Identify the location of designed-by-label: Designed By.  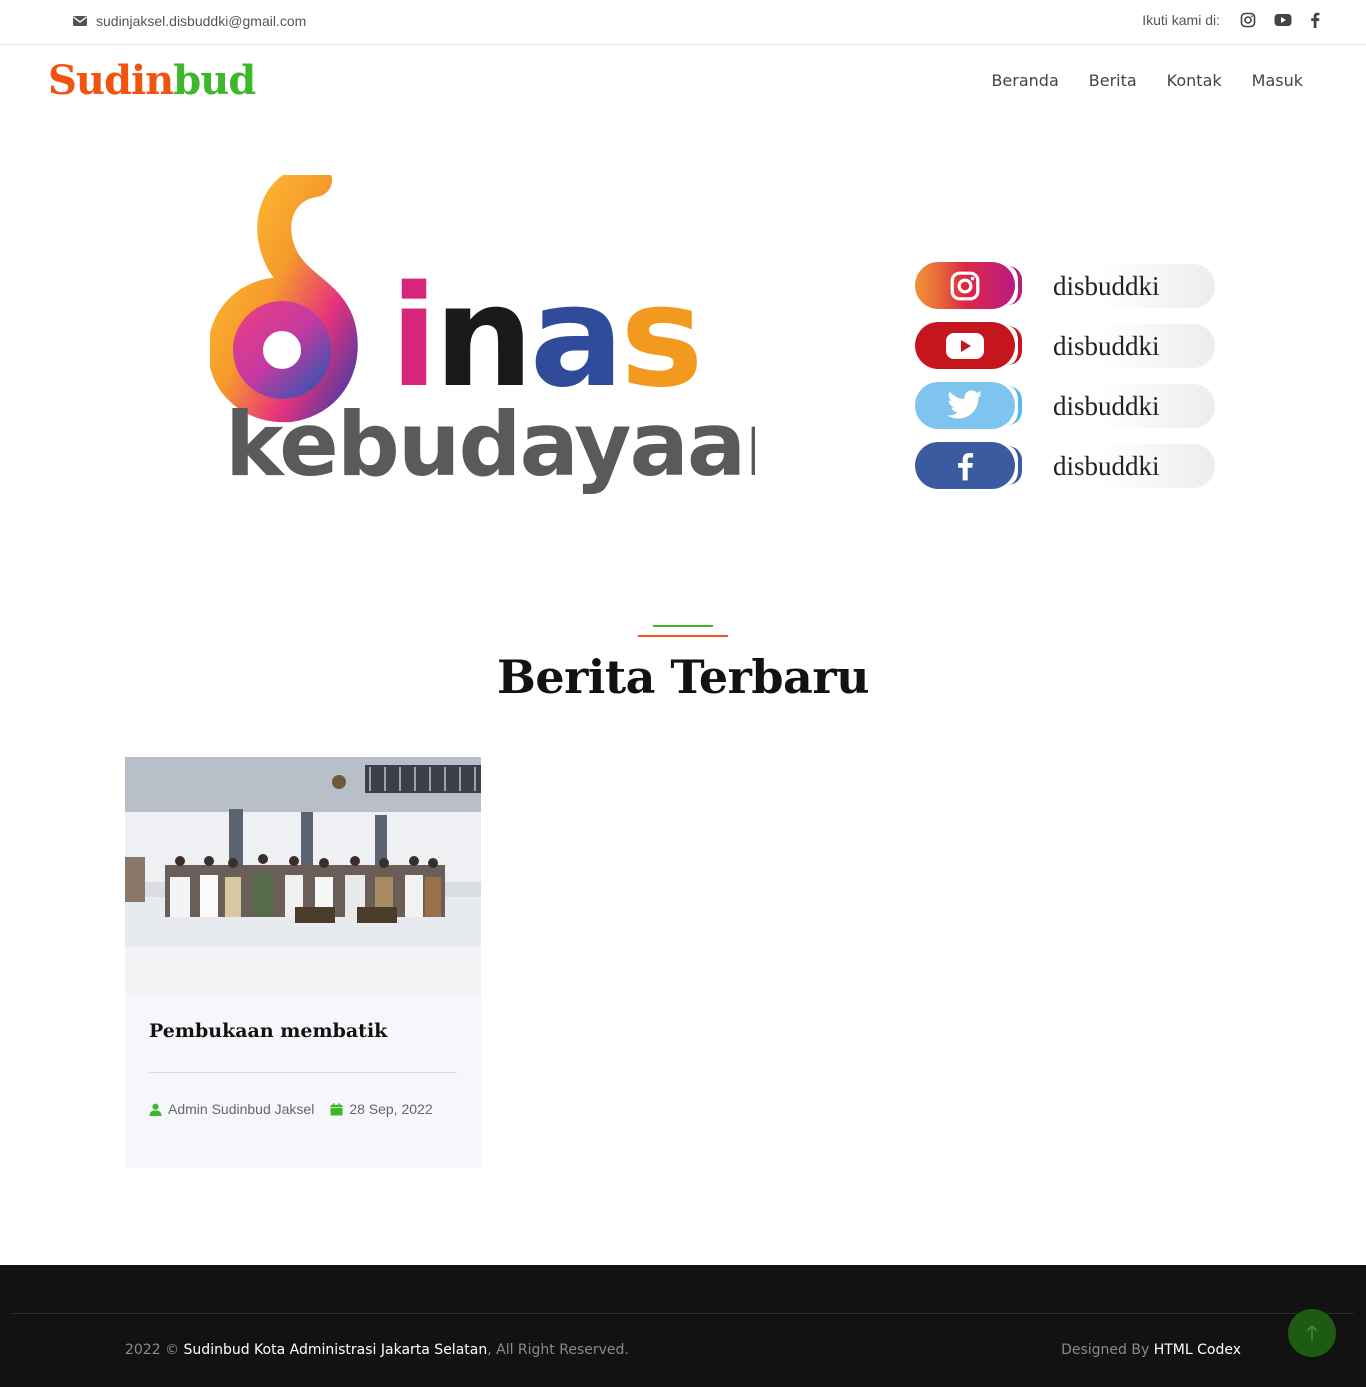
(1105, 1350).